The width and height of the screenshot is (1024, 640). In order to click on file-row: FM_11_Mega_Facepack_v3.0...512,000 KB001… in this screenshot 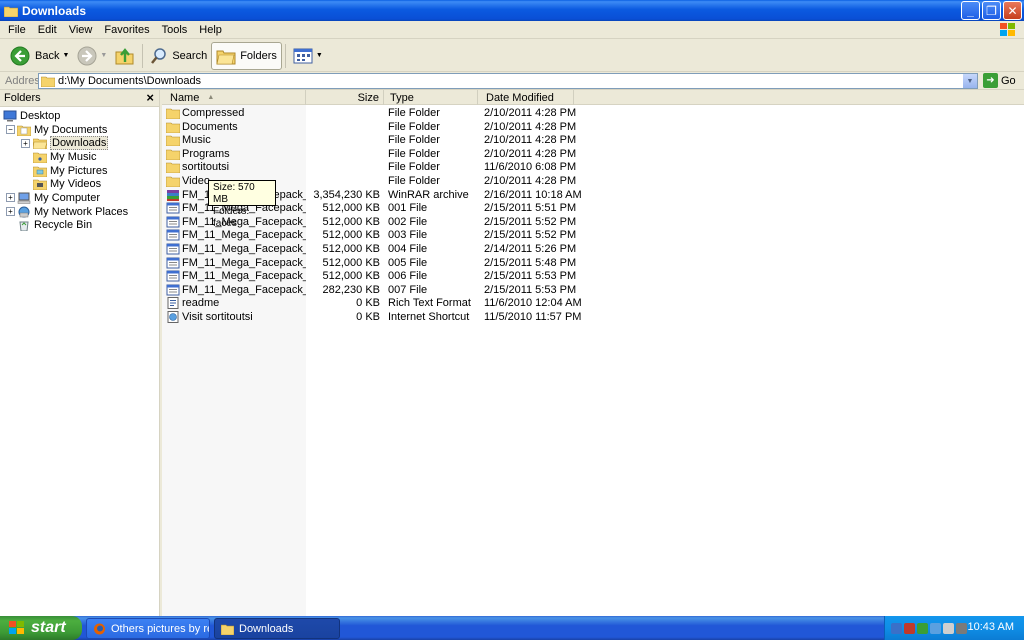, I will do `click(593, 209)`.